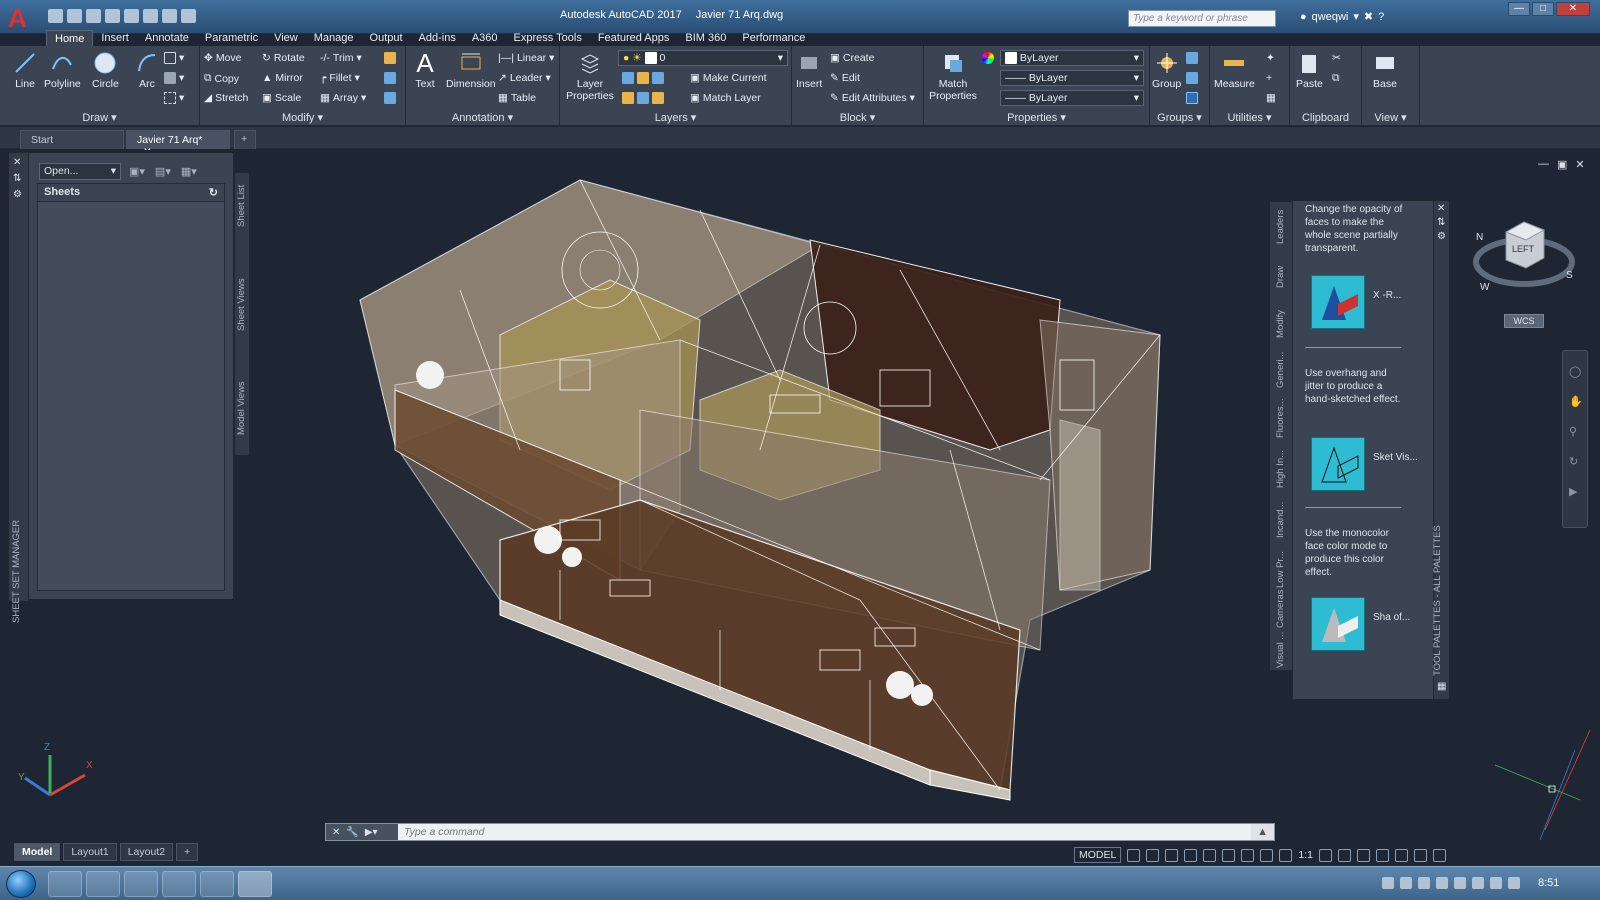  I want to click on network-icon, so click(1478, 883).